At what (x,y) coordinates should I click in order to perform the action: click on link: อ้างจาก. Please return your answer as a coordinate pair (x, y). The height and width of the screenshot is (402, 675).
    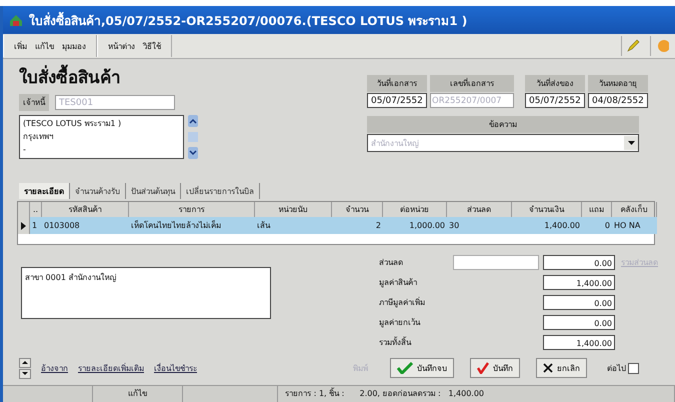
    Looking at the image, I should click on (54, 368).